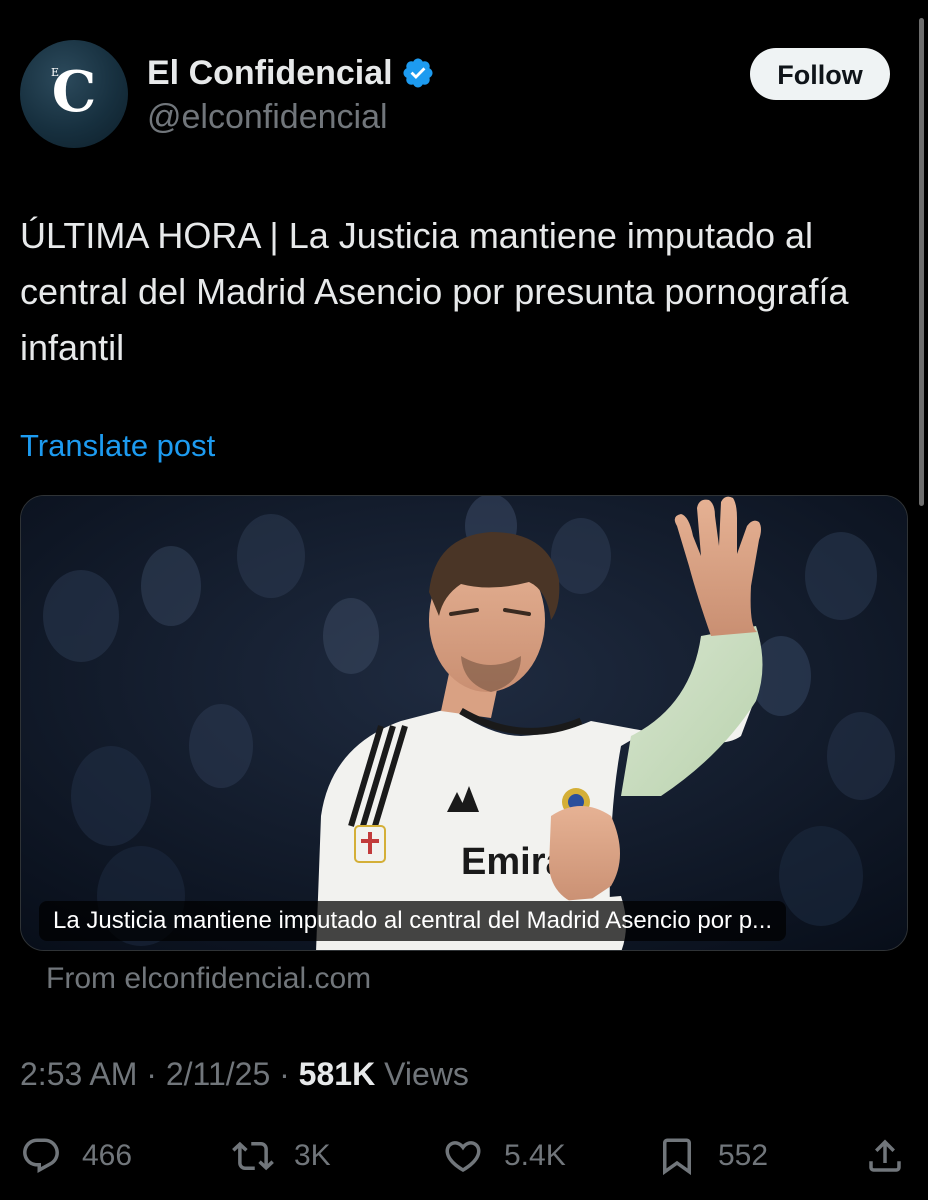 This screenshot has height=1200, width=928. What do you see at coordinates (281, 1156) in the screenshot?
I see `repost-button: 3K` at bounding box center [281, 1156].